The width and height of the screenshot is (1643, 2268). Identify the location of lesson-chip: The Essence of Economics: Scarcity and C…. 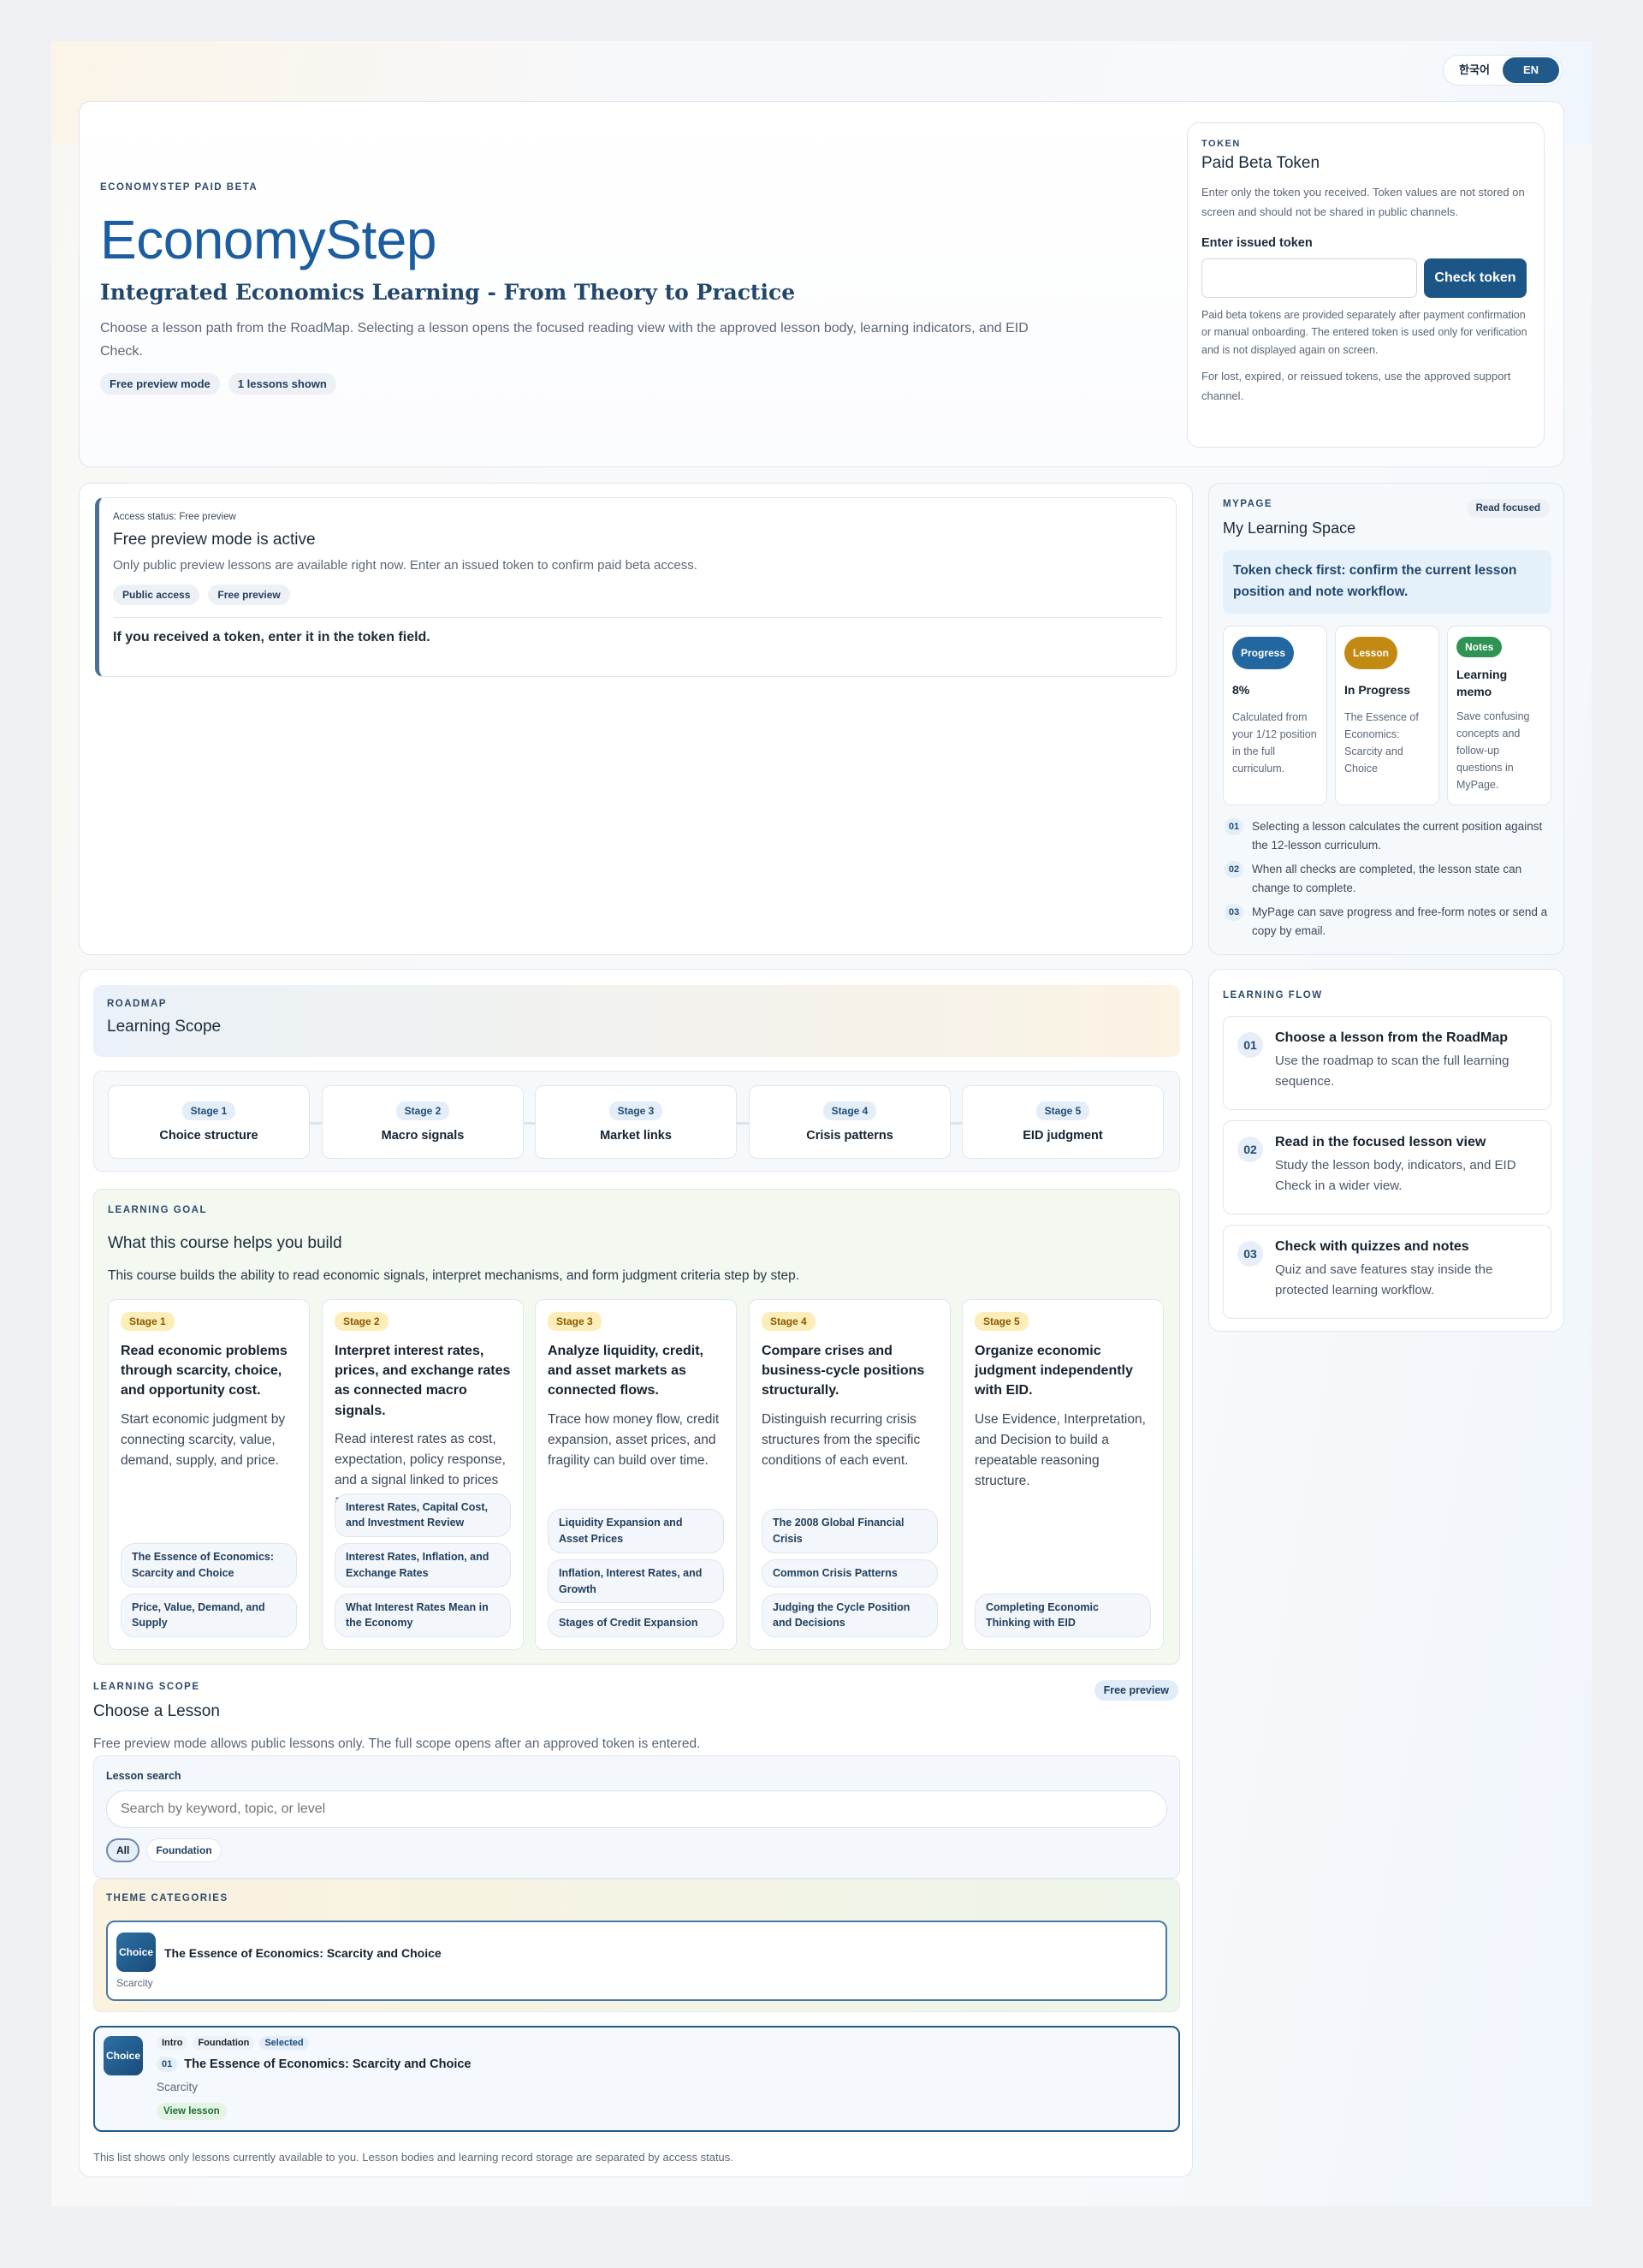
(209, 1565).